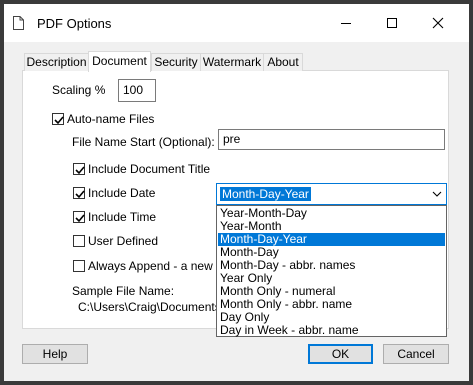 The height and width of the screenshot is (385, 473). I want to click on user-defined-label: User Defined, so click(123, 241).